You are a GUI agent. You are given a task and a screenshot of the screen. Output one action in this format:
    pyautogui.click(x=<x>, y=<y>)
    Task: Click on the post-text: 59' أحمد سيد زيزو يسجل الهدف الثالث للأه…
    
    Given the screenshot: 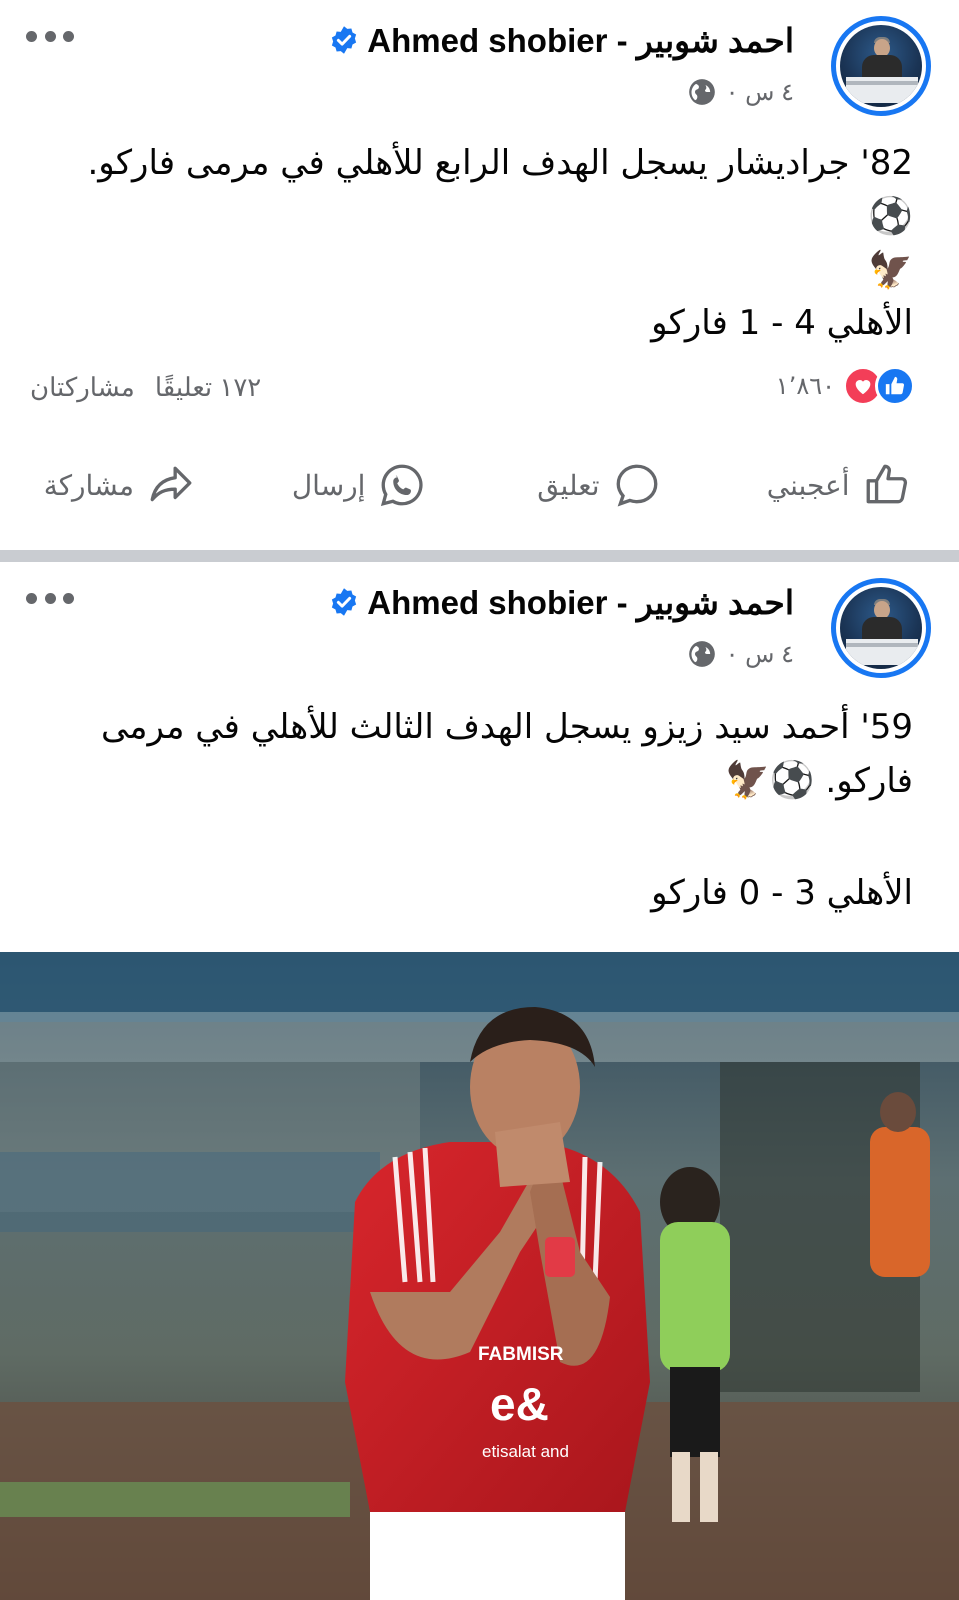 What is the action you would take?
    pyautogui.click(x=481, y=754)
    